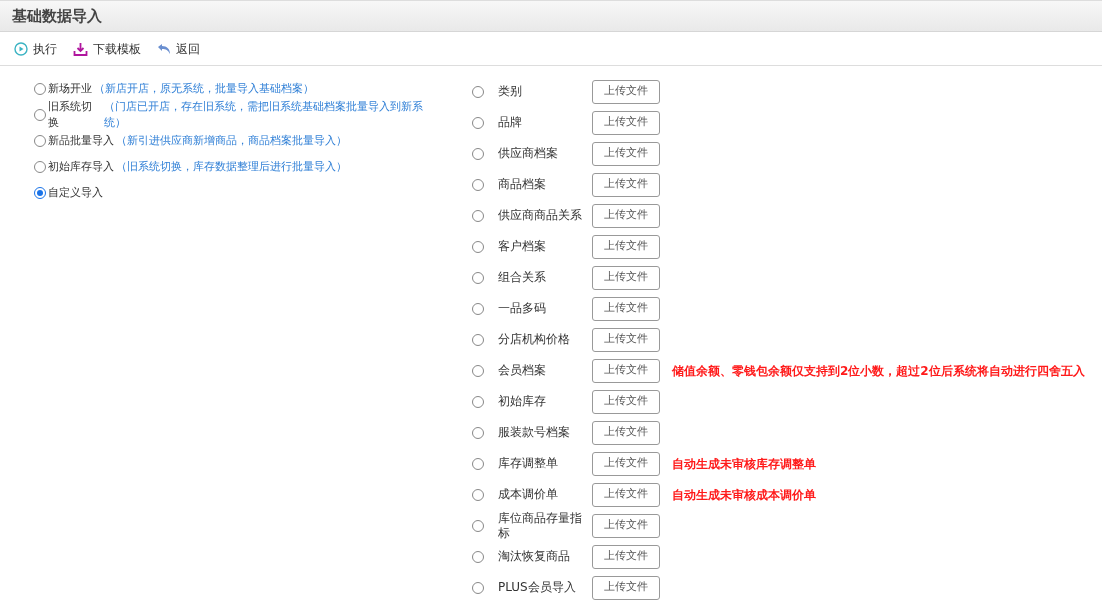 The width and height of the screenshot is (1102, 604). What do you see at coordinates (744, 464) in the screenshot?
I see `warning-note: 自动生成未审核库存调整单` at bounding box center [744, 464].